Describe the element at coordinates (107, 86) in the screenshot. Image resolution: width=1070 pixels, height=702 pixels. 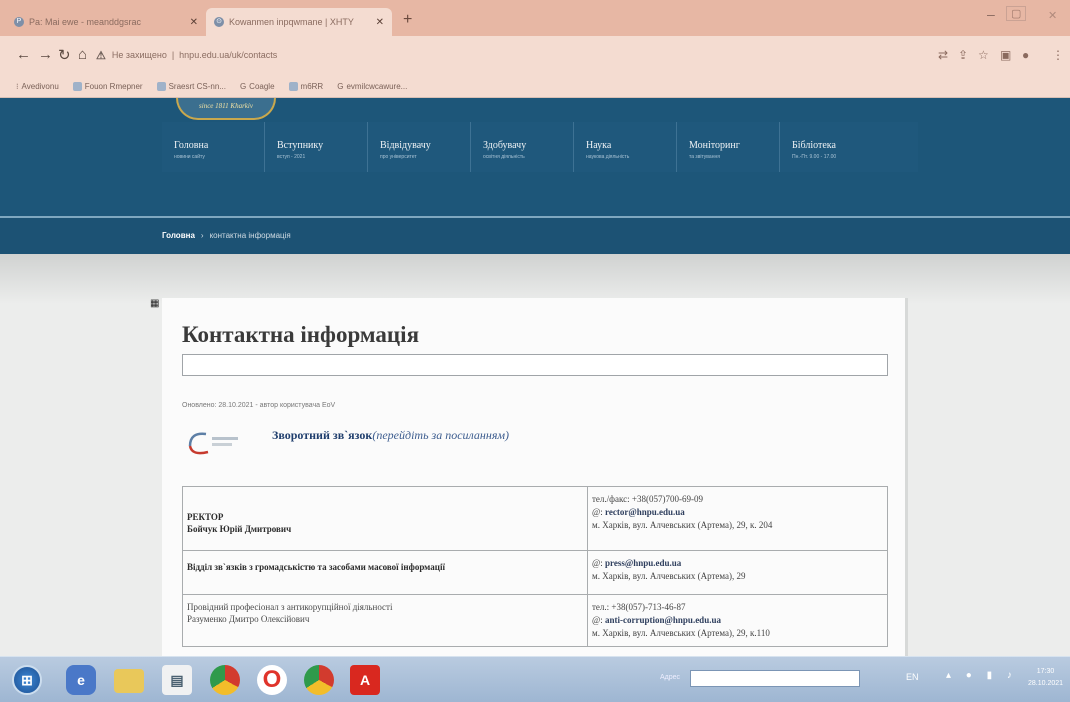
I see `bookmark-item: Fouon Rmepner` at that location.